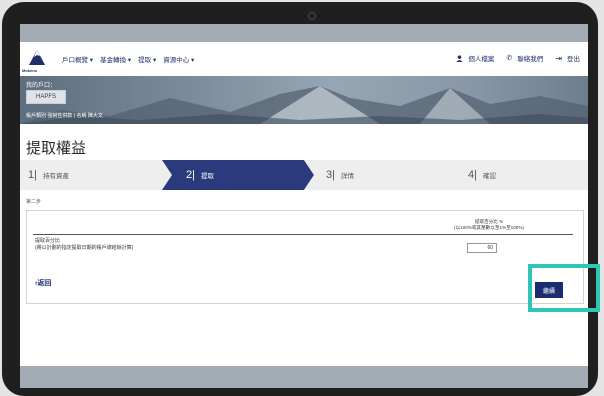 The width and height of the screenshot is (604, 396). Describe the element at coordinates (460, 58) in the screenshot. I see `user-icon` at that location.